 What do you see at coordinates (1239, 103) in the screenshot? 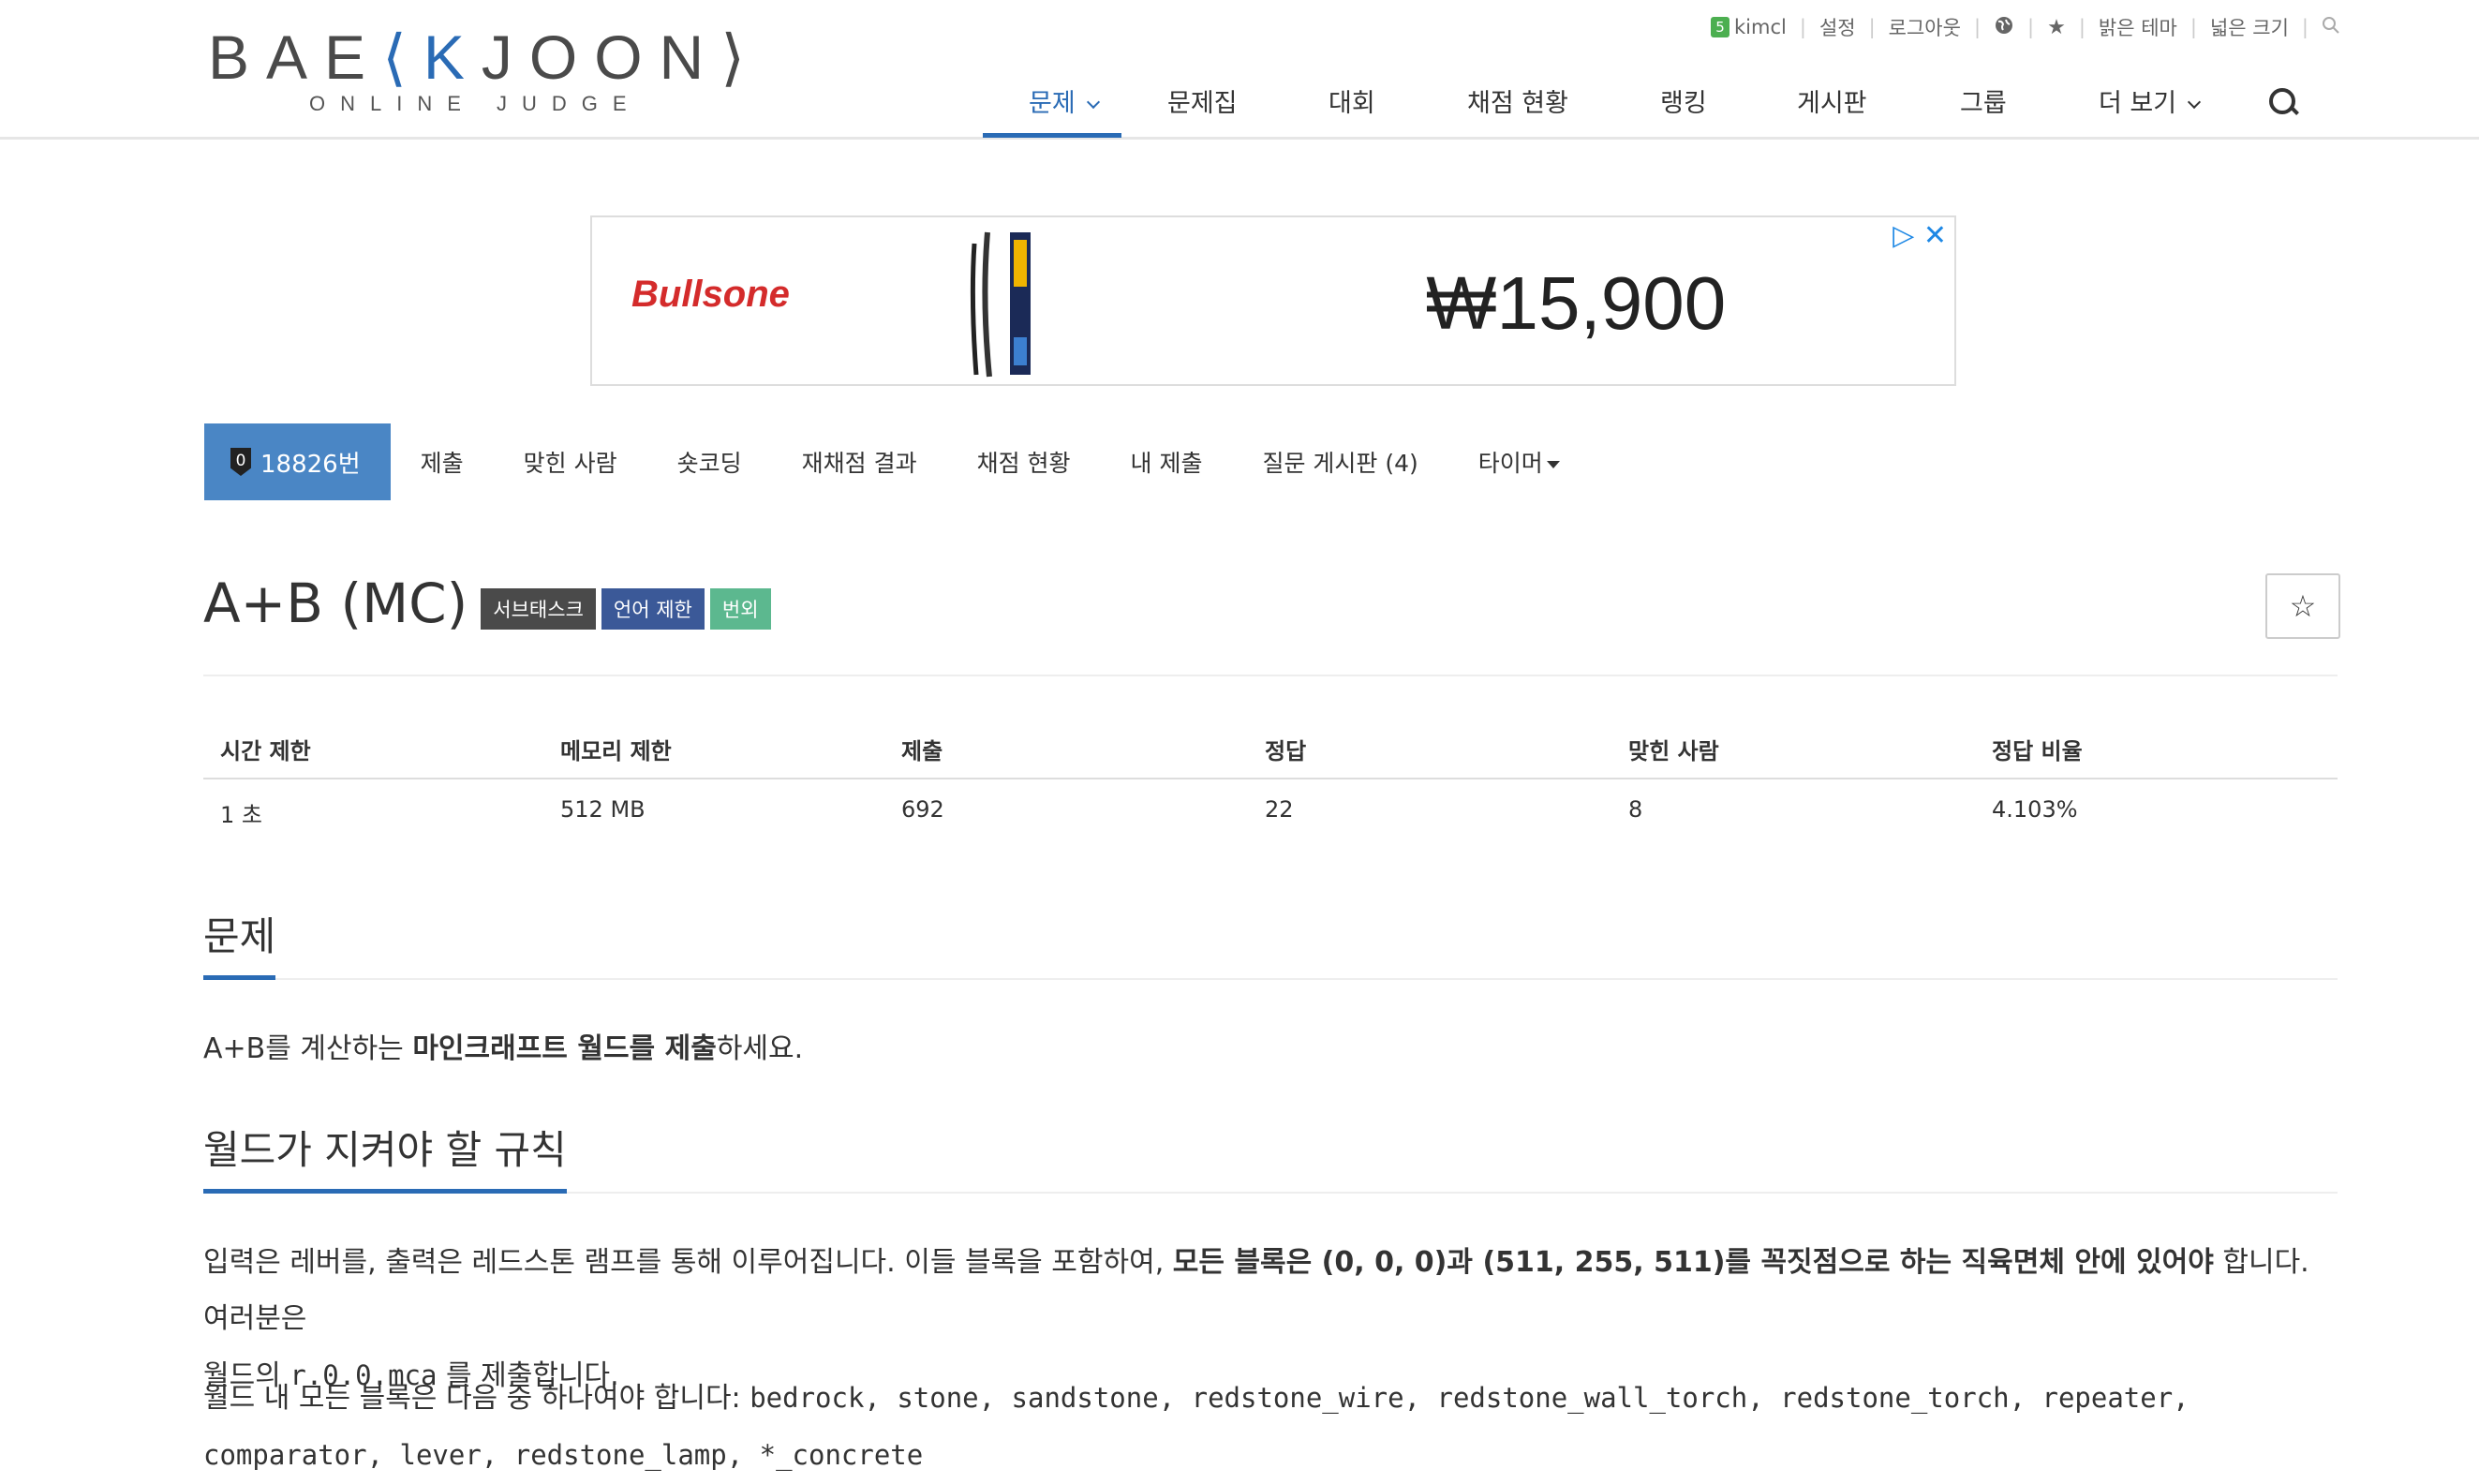
I see `main-nav: 문제 문제집 대회 채점 현황 랭킹 게시판 그룹 더 보기` at bounding box center [1239, 103].